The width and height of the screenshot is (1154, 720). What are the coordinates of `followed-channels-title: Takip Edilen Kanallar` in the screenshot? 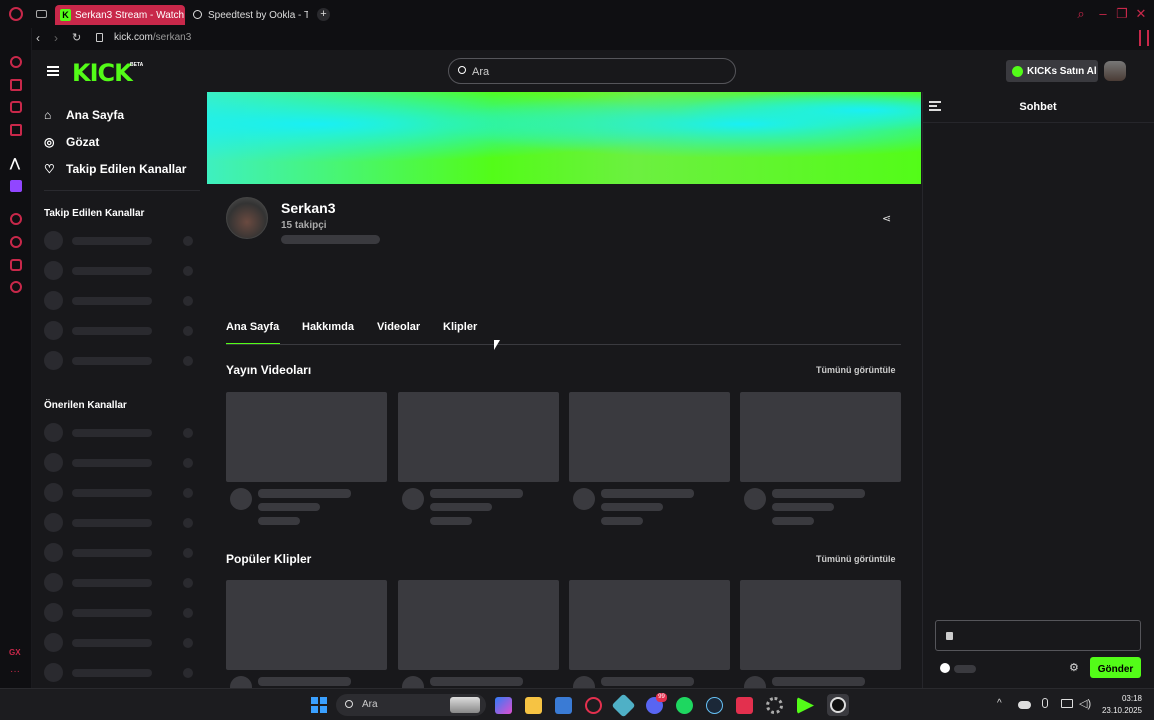 It's located at (94, 213).